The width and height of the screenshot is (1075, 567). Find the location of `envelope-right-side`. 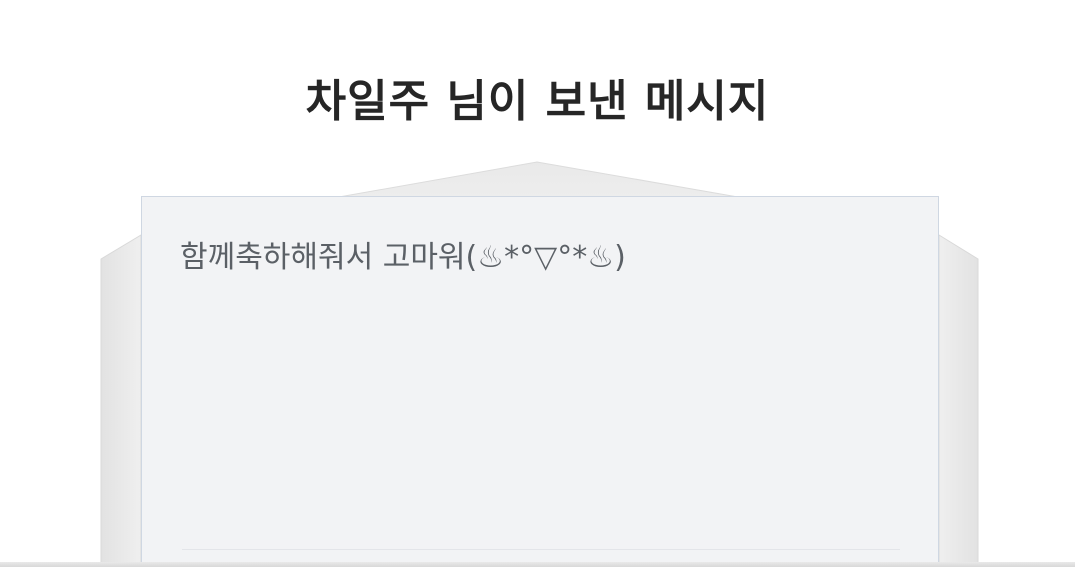

envelope-right-side is located at coordinates (958, 400).